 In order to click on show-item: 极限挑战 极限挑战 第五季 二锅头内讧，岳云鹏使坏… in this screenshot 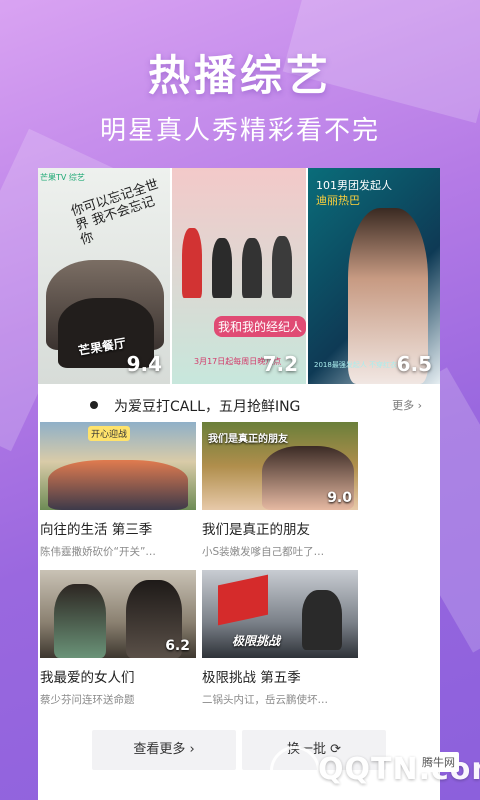, I will do `click(280, 638)`.